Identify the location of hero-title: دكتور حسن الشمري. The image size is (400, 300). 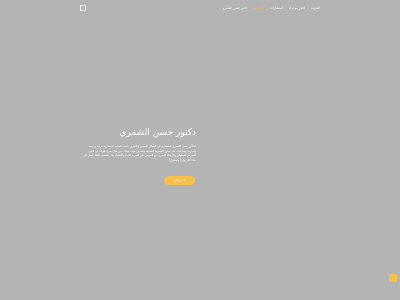
(157, 133).